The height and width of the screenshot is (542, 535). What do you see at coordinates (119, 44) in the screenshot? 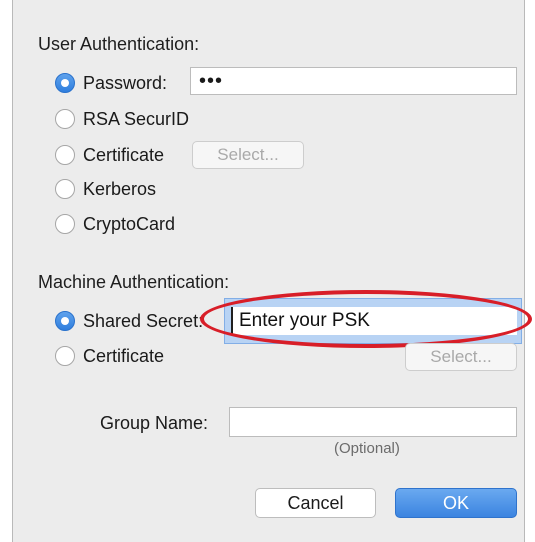
I see `user-auth-heading: User Authentication:` at bounding box center [119, 44].